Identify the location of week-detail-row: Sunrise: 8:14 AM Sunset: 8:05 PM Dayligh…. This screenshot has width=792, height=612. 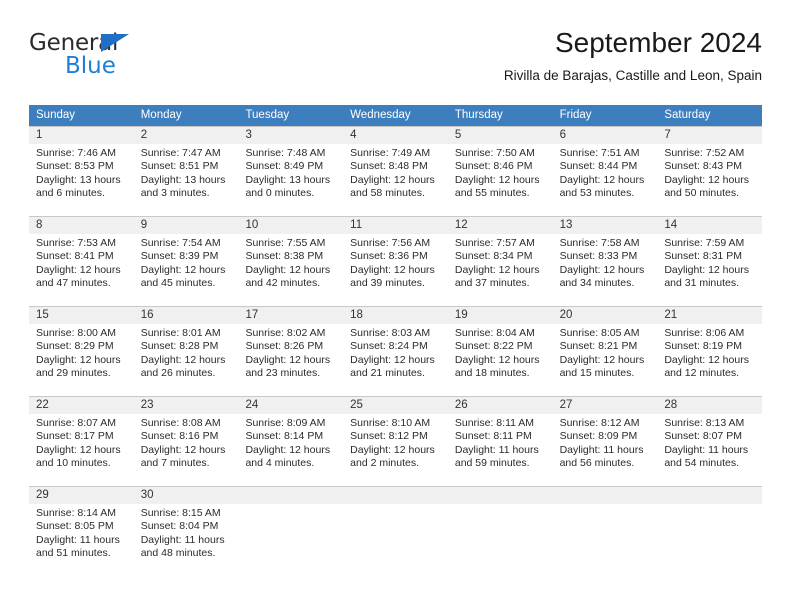
(395, 540).